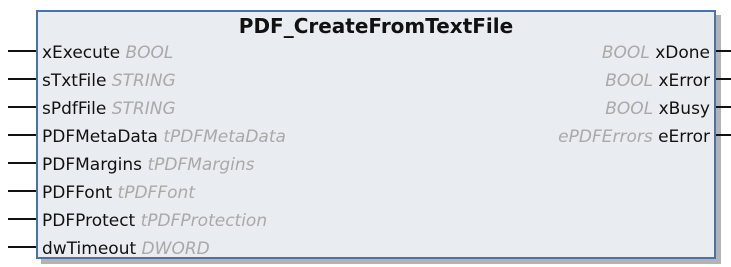  Describe the element at coordinates (77, 109) in the screenshot. I see `input-pin-name: sPdfFile` at that location.